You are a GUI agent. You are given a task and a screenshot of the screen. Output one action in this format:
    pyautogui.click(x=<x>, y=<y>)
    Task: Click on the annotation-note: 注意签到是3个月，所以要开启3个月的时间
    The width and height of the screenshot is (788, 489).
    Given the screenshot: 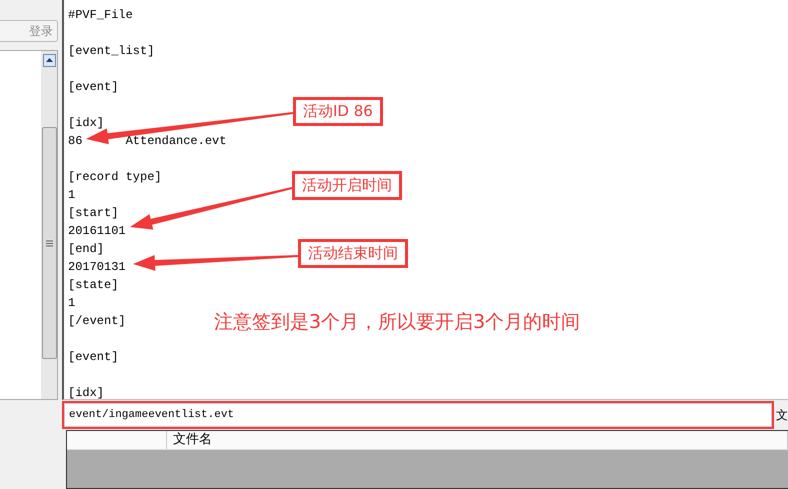 What is the action you would take?
    pyautogui.click(x=397, y=322)
    